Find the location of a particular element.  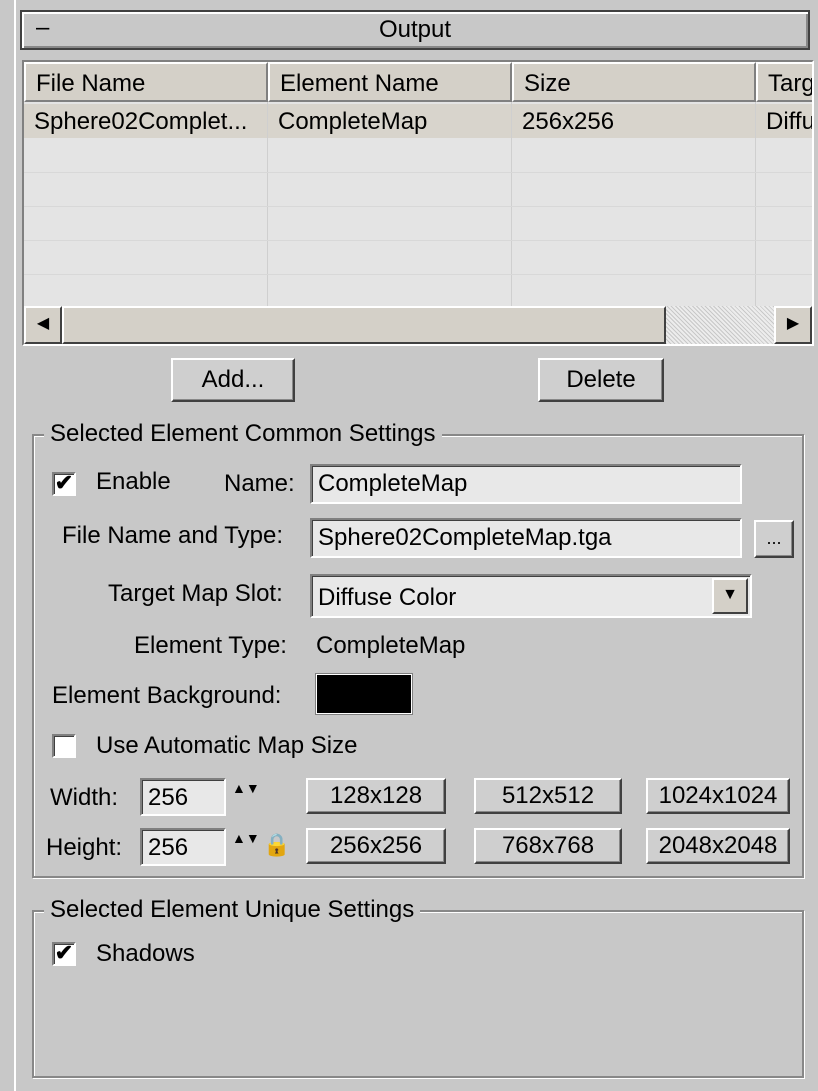

cell-element-name: CompleteMap is located at coordinates (353, 121).